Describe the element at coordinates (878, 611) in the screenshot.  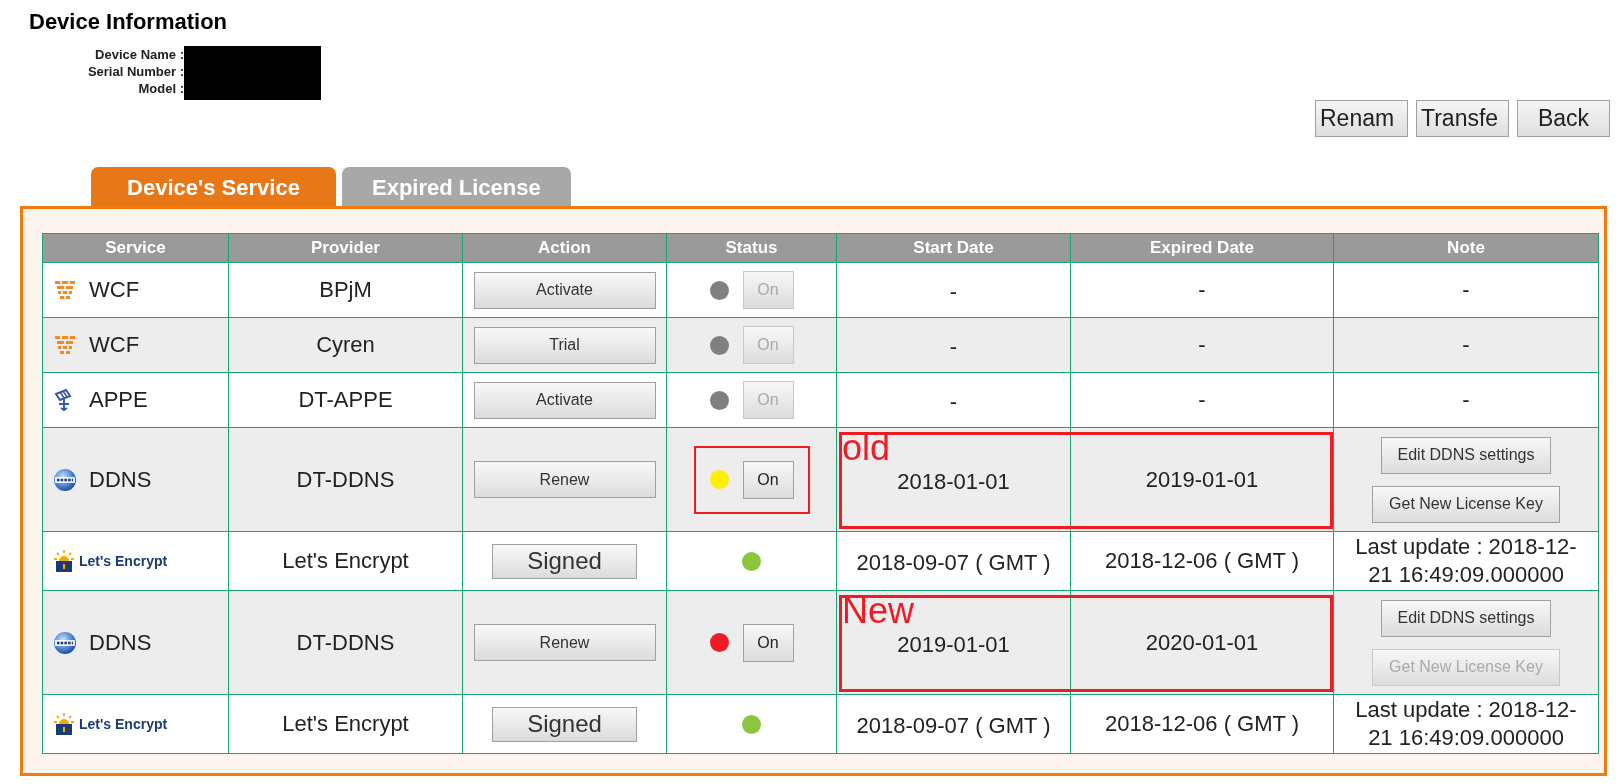
I see `annotation-label: New` at that location.